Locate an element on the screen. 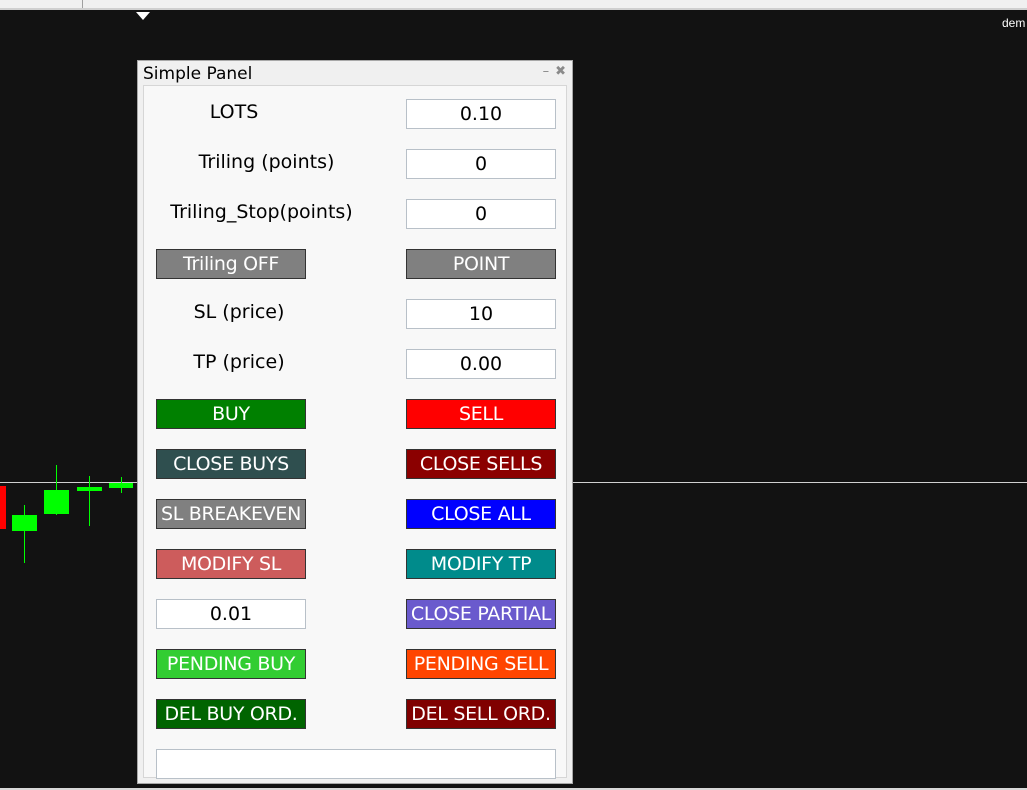  modify-sl-button: MODIFY SL is located at coordinates (231, 564).